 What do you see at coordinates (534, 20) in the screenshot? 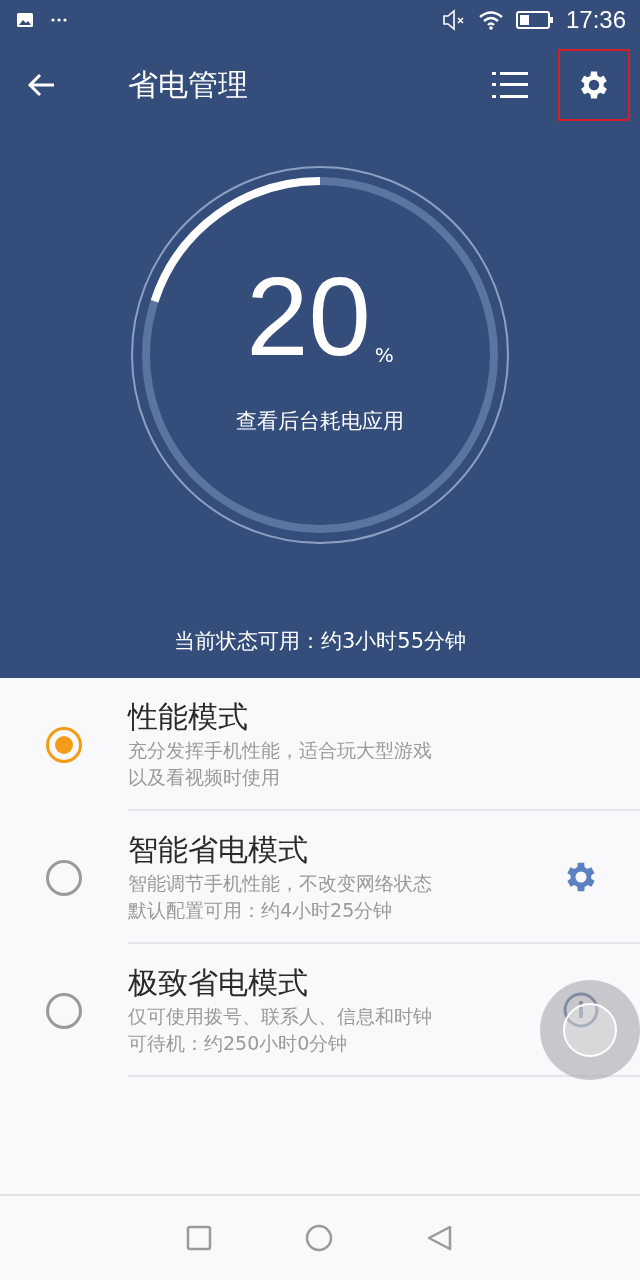
I see `battery-icon` at bounding box center [534, 20].